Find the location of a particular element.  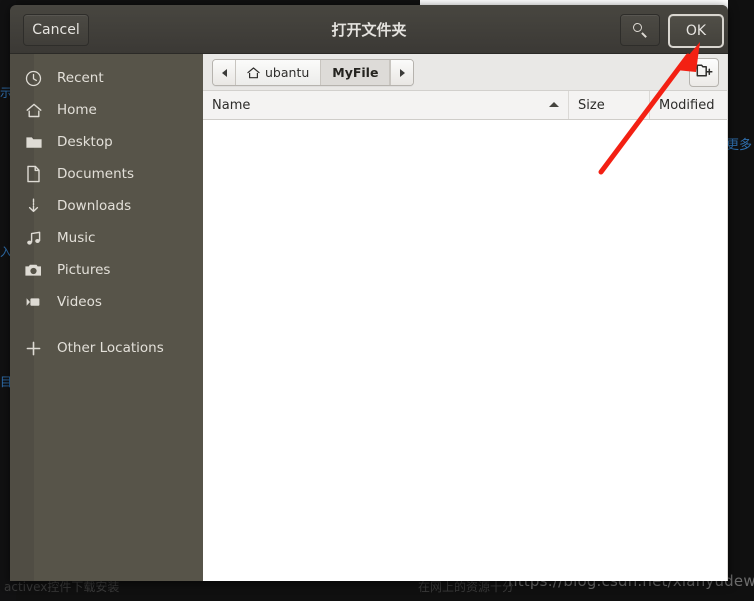

chevron-right-icon is located at coordinates (402, 72).